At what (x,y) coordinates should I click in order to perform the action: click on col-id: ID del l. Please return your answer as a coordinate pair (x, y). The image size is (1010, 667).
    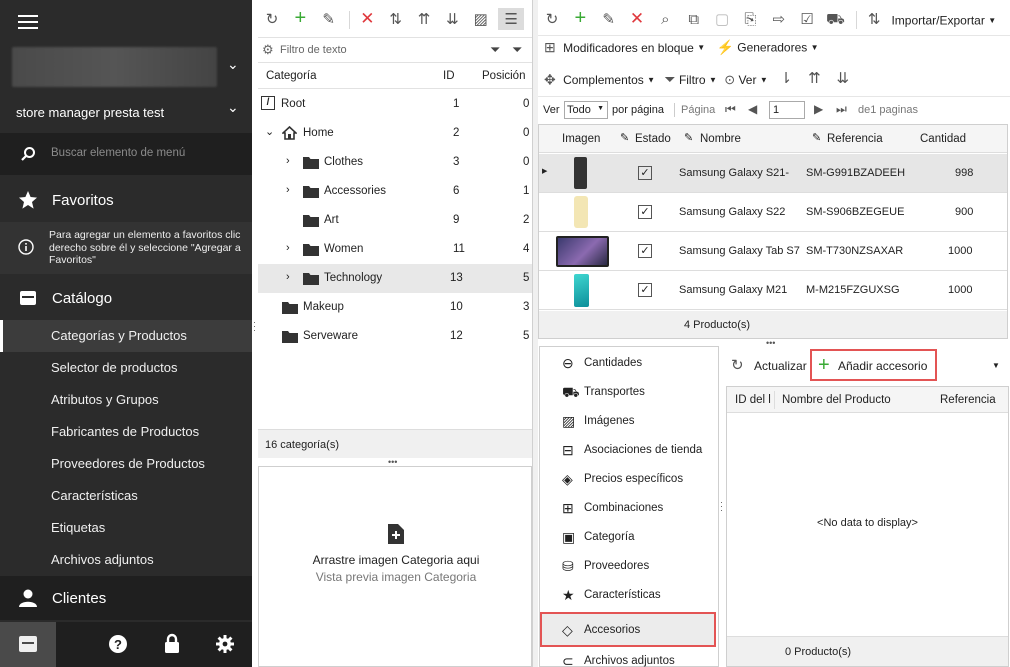
    Looking at the image, I should click on (753, 400).